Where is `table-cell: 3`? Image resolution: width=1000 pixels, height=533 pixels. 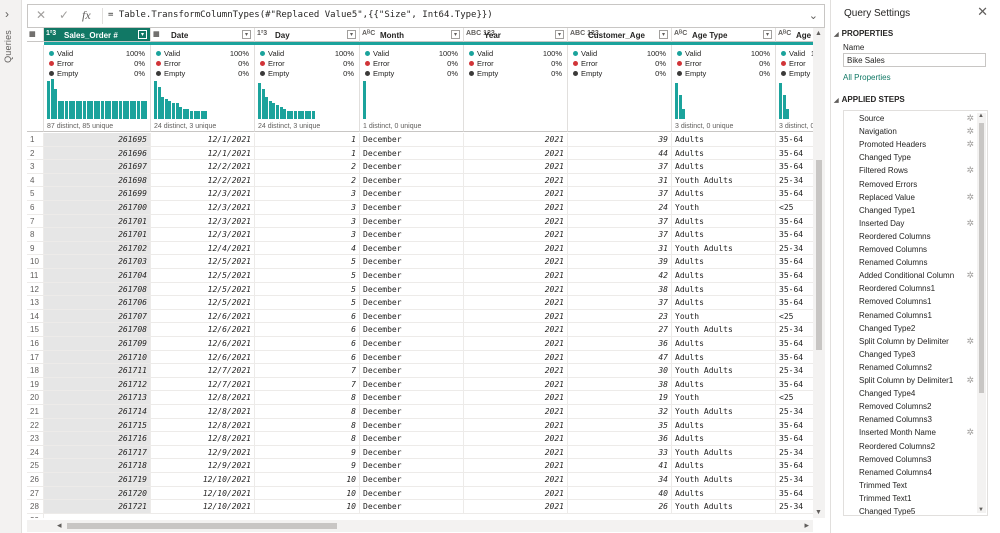 table-cell: 3 is located at coordinates (307, 194).